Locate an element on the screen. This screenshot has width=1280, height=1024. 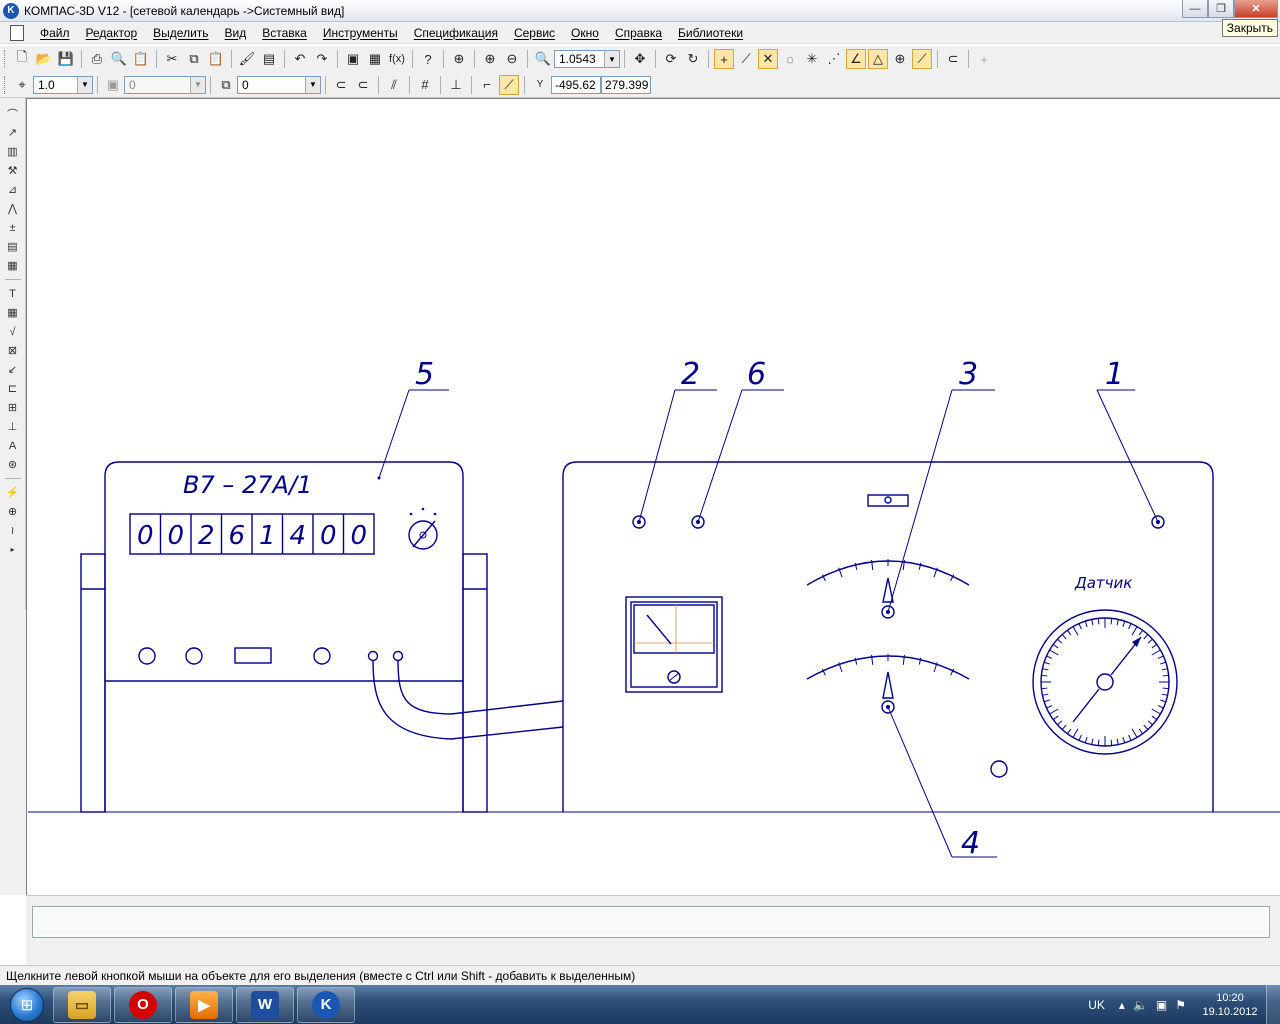
menu-service: Сервис is located at coordinates (534, 33).